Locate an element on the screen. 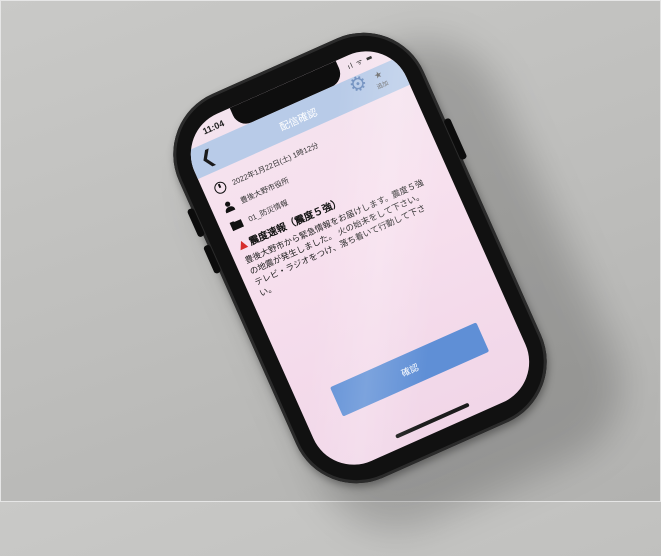 This screenshot has width=661, height=556. status-time: 11:04 is located at coordinates (213, 127).